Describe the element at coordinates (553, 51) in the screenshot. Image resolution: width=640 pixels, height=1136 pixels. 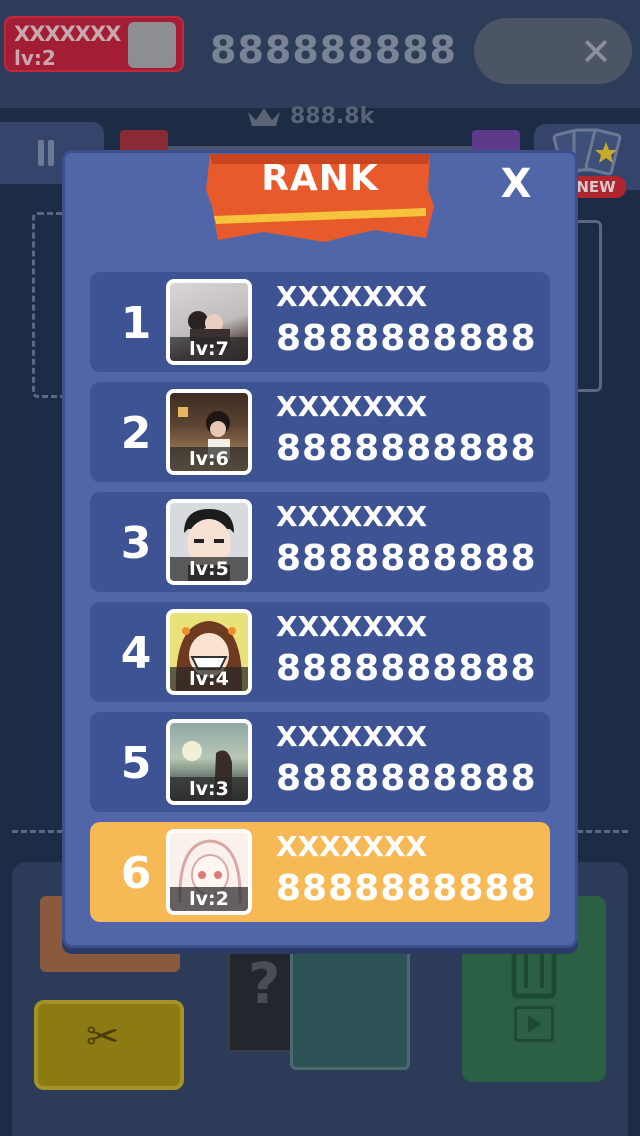
I see `top-close-button: ✕` at that location.